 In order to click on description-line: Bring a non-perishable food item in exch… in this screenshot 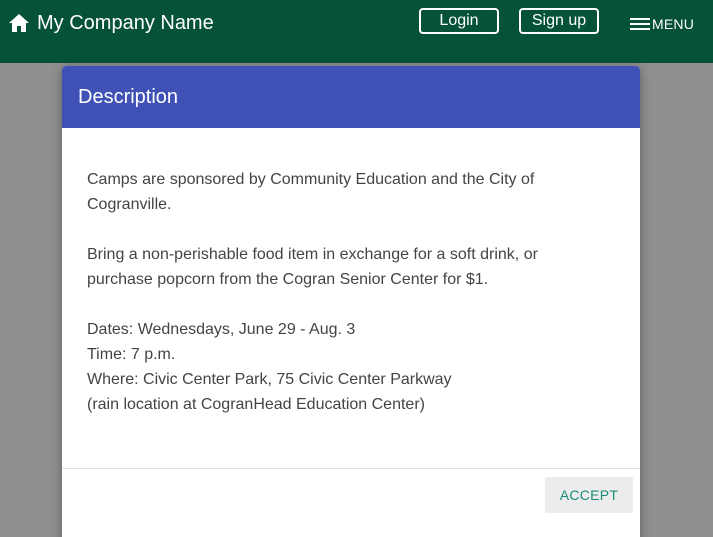, I will do `click(312, 254)`.